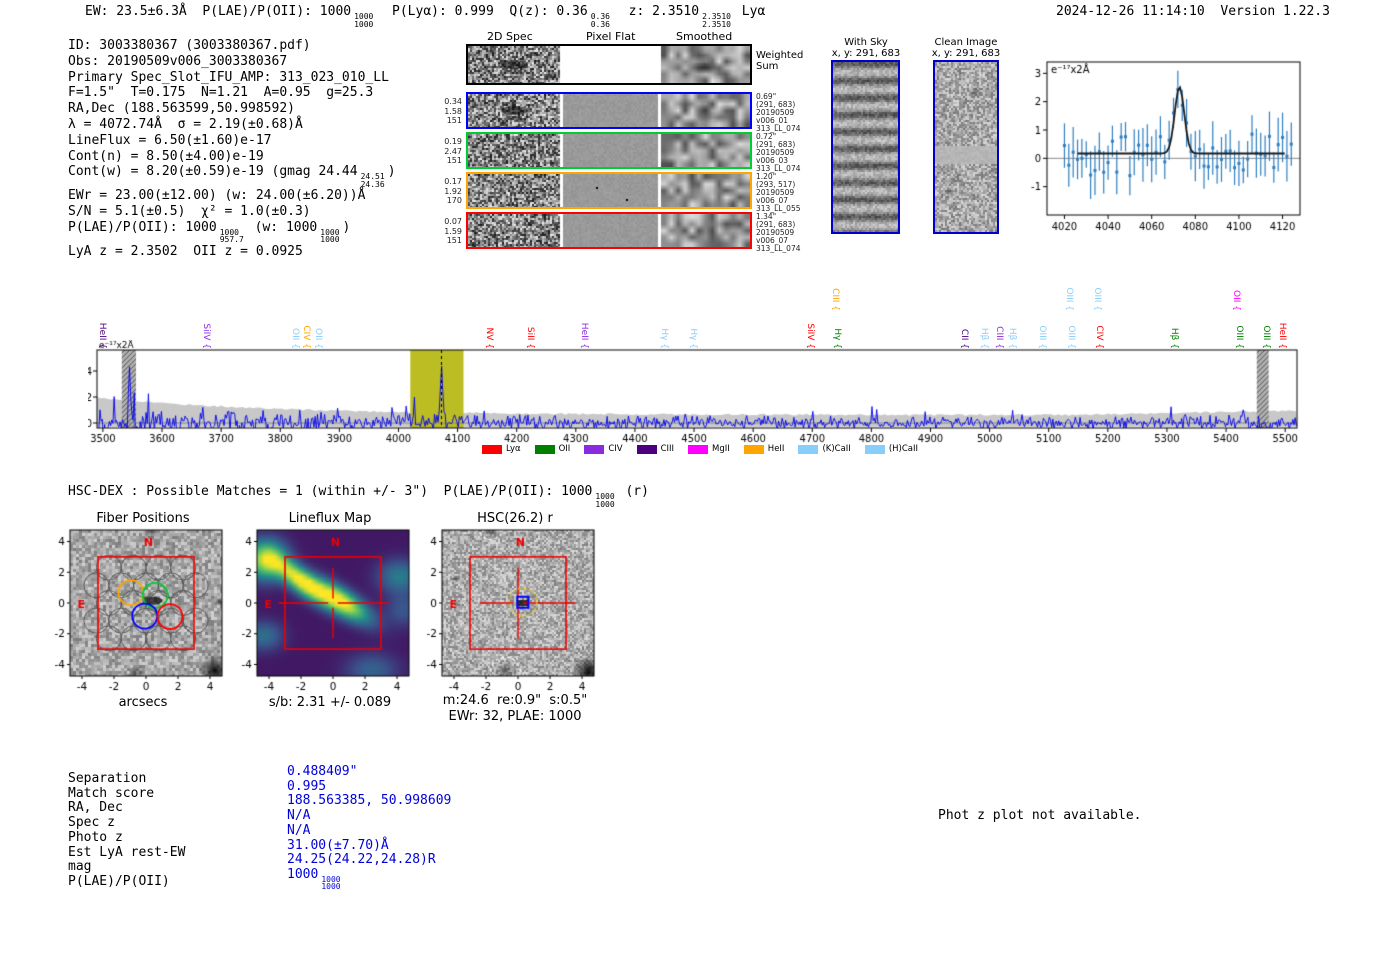 The width and height of the screenshot is (1400, 953). I want to click on legend-item: HeII, so click(763, 449).